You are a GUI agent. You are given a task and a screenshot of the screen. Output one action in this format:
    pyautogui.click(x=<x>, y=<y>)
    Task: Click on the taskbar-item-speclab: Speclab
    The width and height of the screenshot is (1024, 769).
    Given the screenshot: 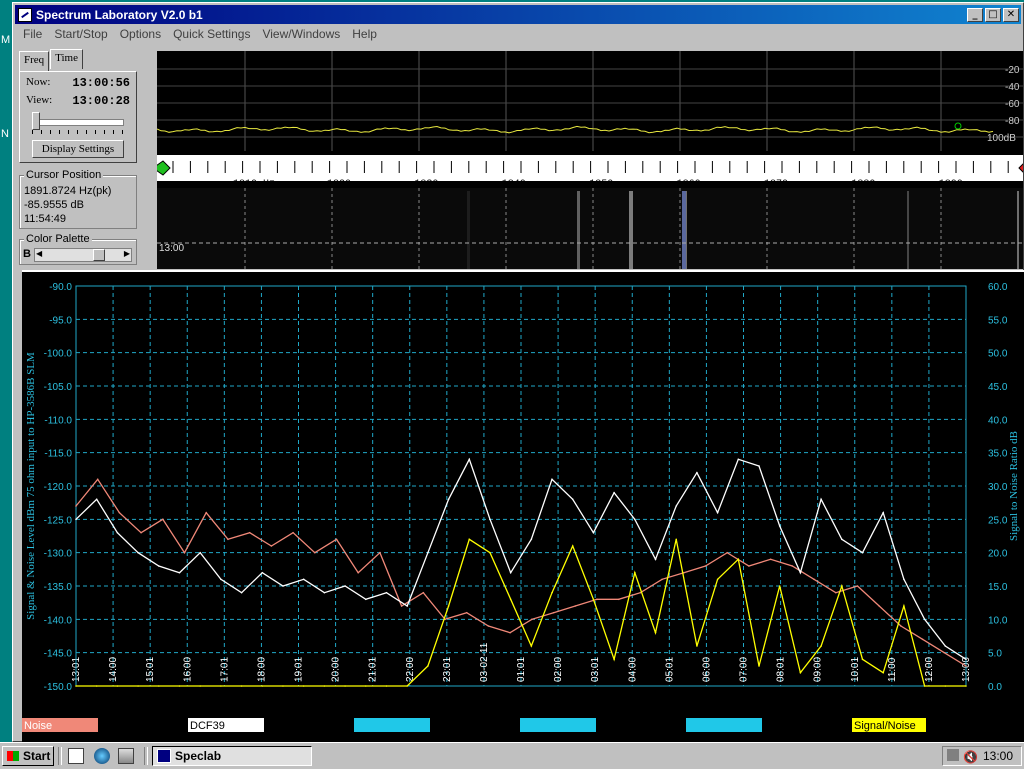 What is the action you would take?
    pyautogui.click(x=232, y=756)
    